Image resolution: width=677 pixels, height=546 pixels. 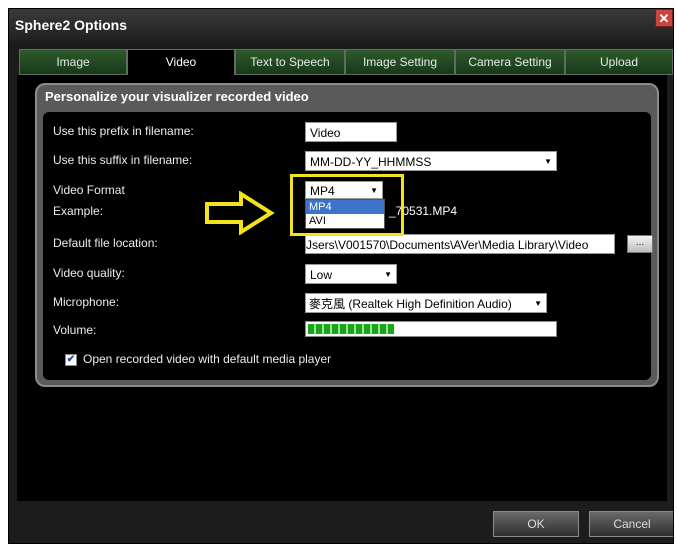 I want to click on tab-video: Video, so click(x=181, y=62).